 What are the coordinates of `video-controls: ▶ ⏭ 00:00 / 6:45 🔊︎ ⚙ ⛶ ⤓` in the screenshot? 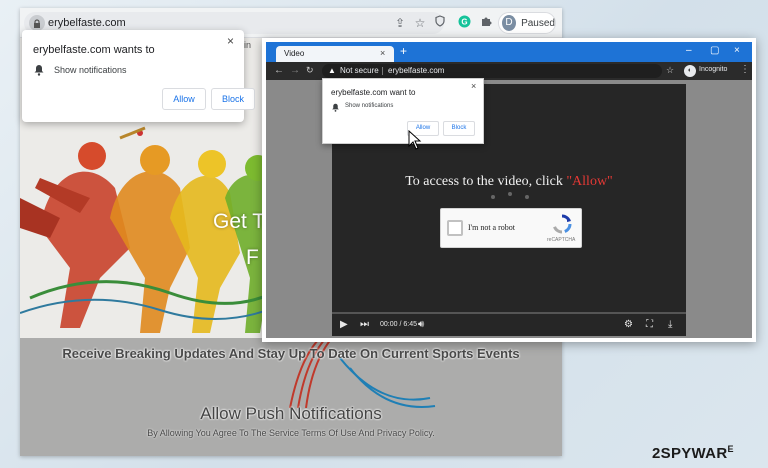 It's located at (509, 326).